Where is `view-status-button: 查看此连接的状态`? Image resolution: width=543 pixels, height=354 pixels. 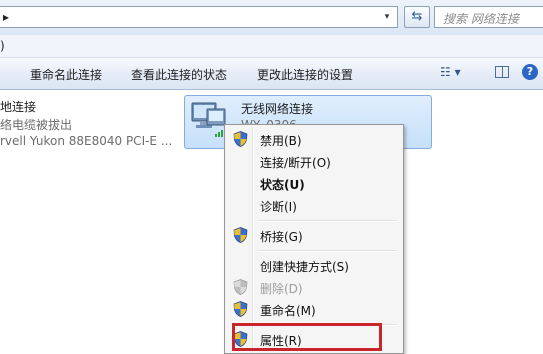 view-status-button: 查看此连接的状态 is located at coordinates (179, 74).